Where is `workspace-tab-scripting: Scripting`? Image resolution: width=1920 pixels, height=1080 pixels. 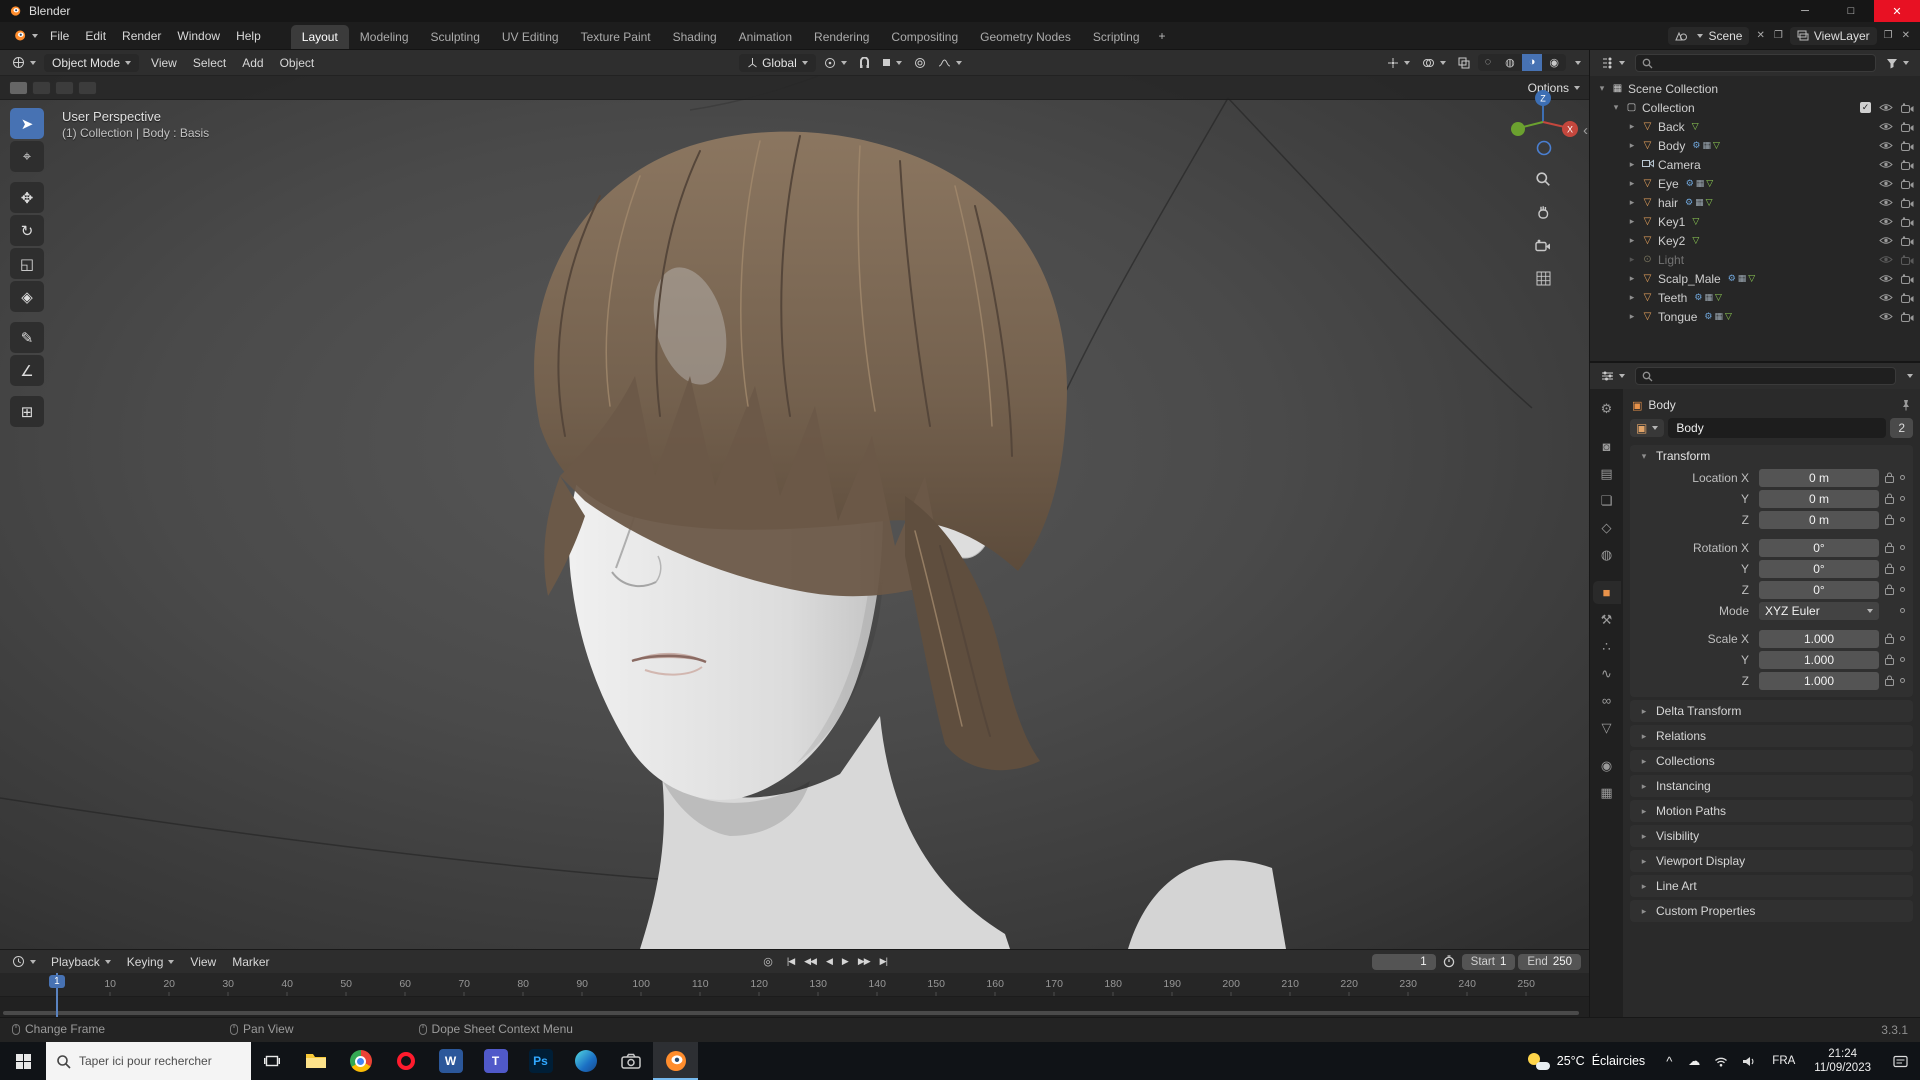
workspace-tab-scripting: Scripting is located at coordinates (1116, 37).